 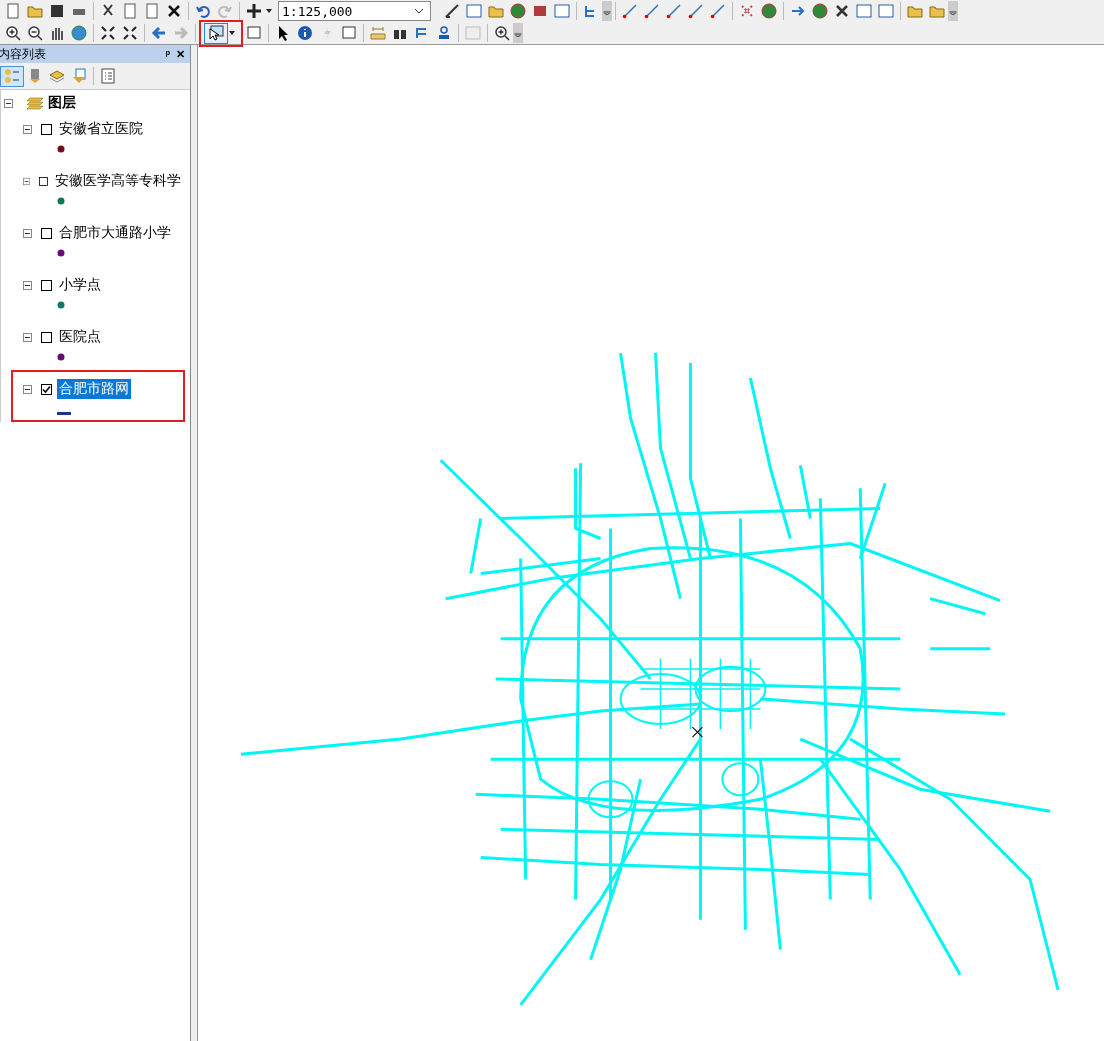 I want to click on layers-icon, so click(x=35, y=103).